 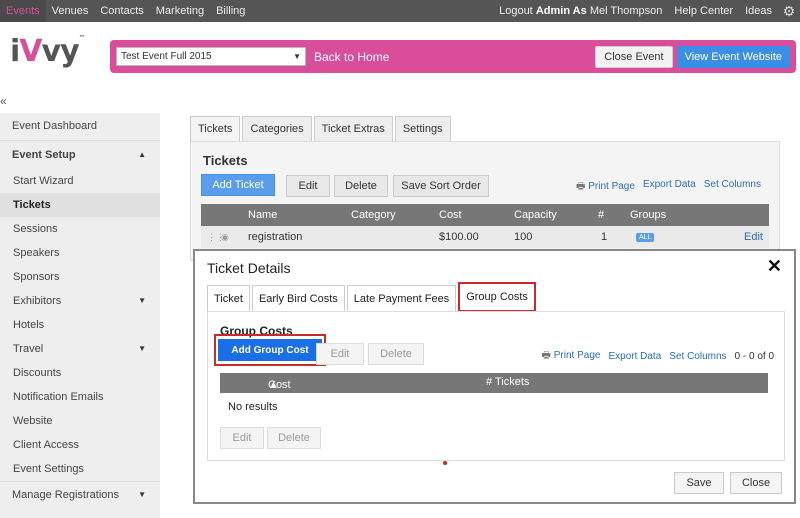 What do you see at coordinates (60, 51) in the screenshot?
I see `logo-vy: vy` at bounding box center [60, 51].